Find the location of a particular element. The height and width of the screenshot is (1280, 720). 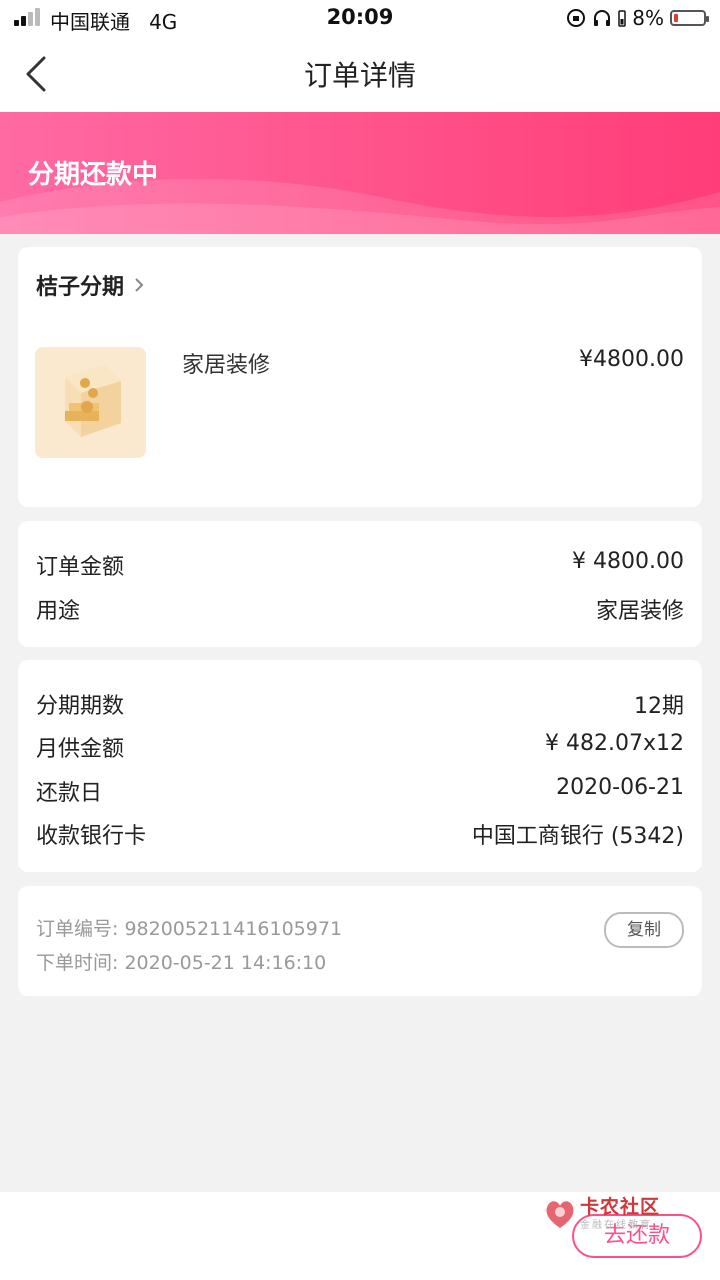

page-title: 订单详情 is located at coordinates (359, 75).